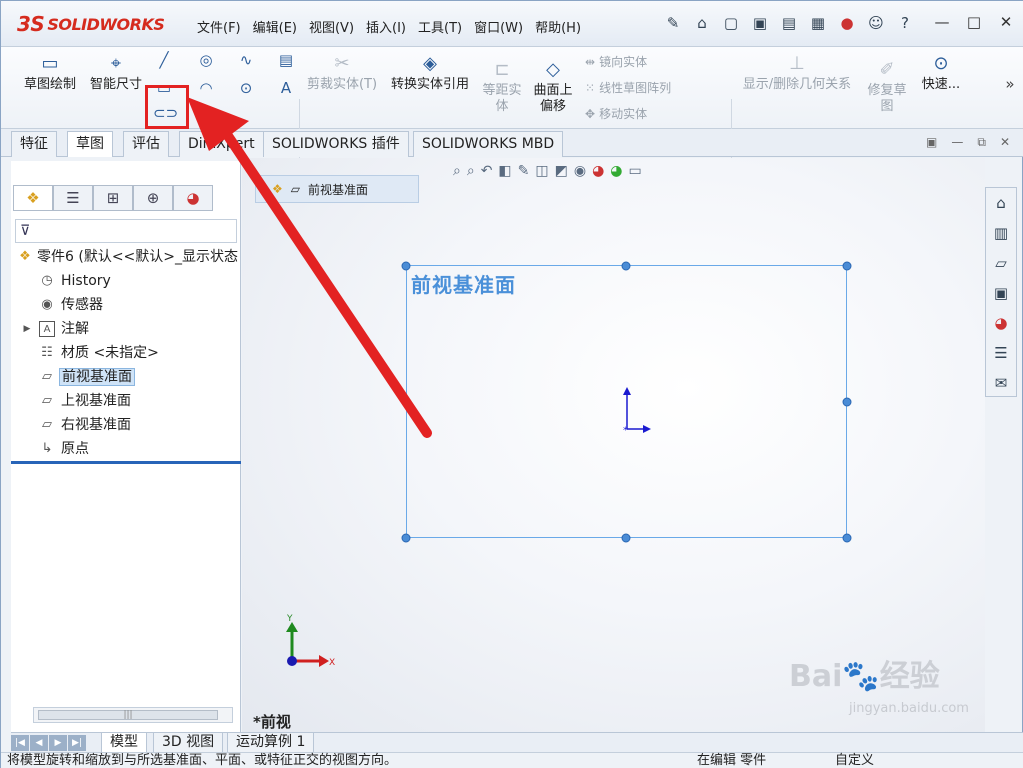 This screenshot has width=1023, height=768. Describe the element at coordinates (20, 743) in the screenshot. I see `first-tab-icon: |◀` at that location.